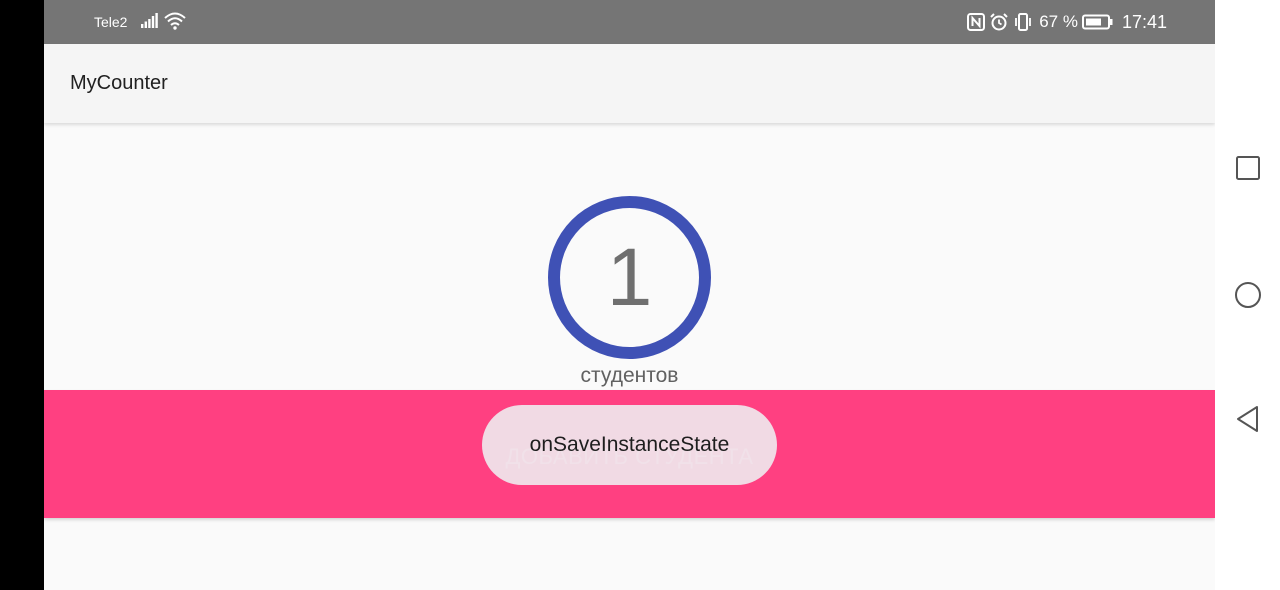  What do you see at coordinates (111, 22) in the screenshot?
I see `carrier-name: Tele2` at bounding box center [111, 22].